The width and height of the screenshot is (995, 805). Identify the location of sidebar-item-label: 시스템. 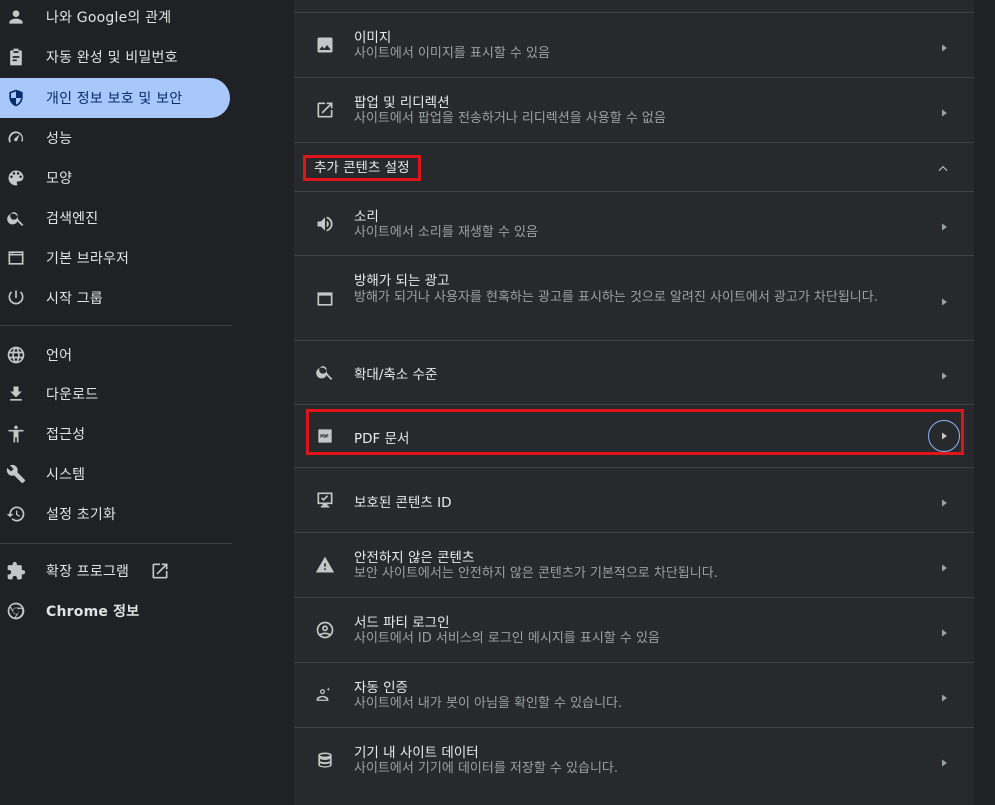
(66, 475).